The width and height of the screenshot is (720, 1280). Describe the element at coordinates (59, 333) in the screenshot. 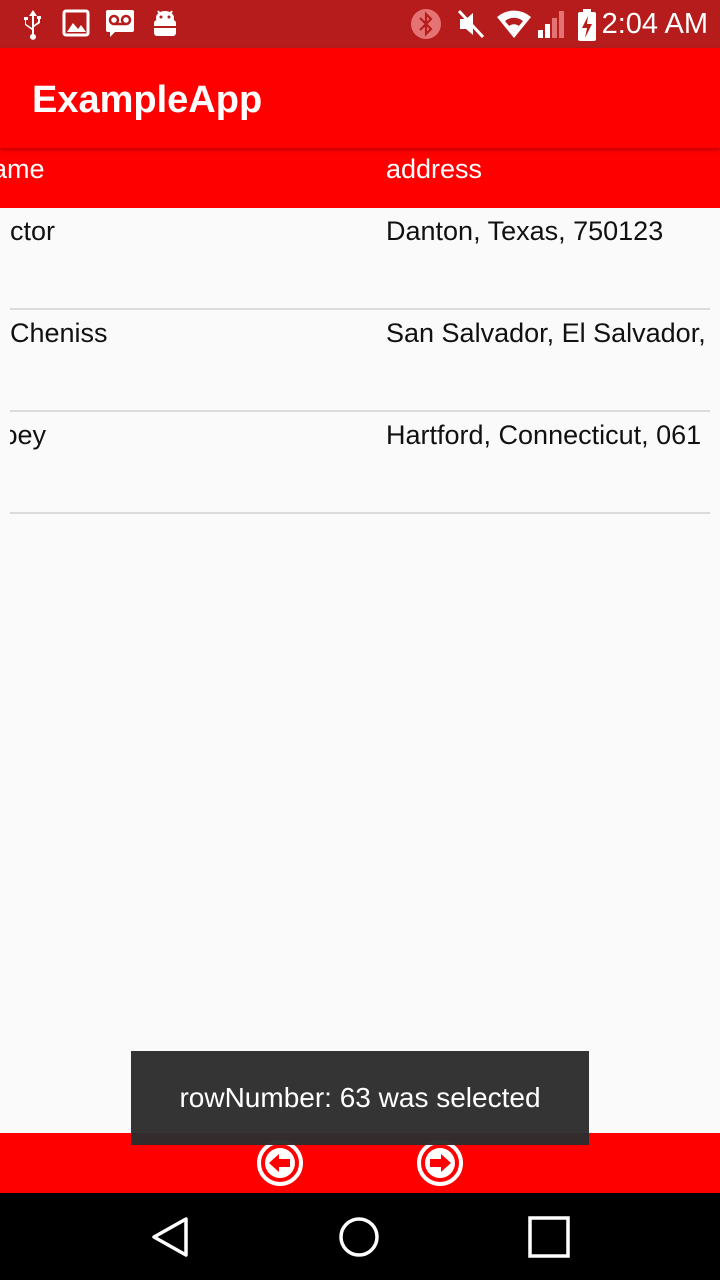

I see `cell-name: Cheniss` at that location.